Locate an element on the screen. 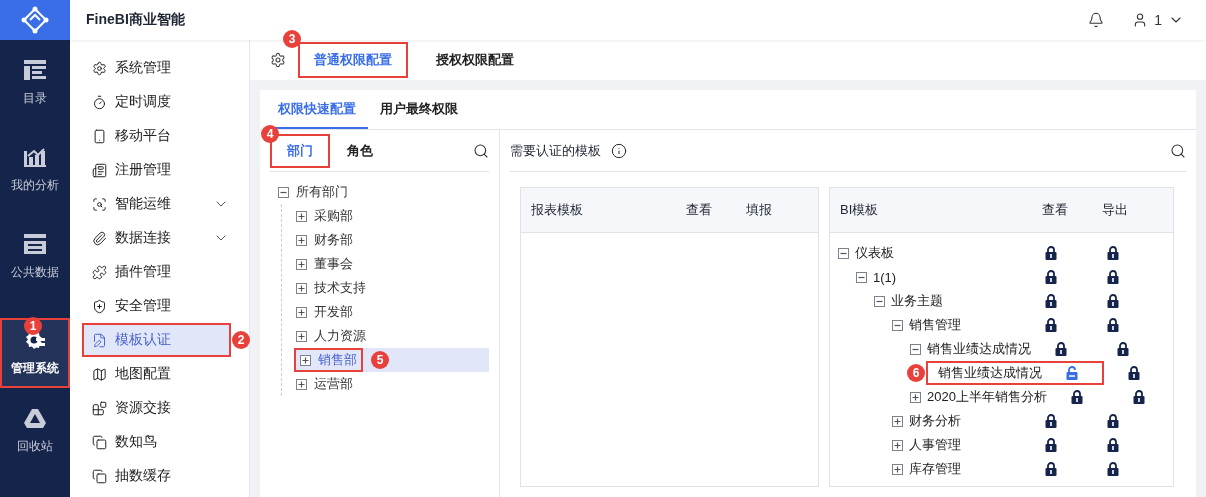 This screenshot has width=1206, height=497. menu-item: 数知鸟 is located at coordinates (156, 442).